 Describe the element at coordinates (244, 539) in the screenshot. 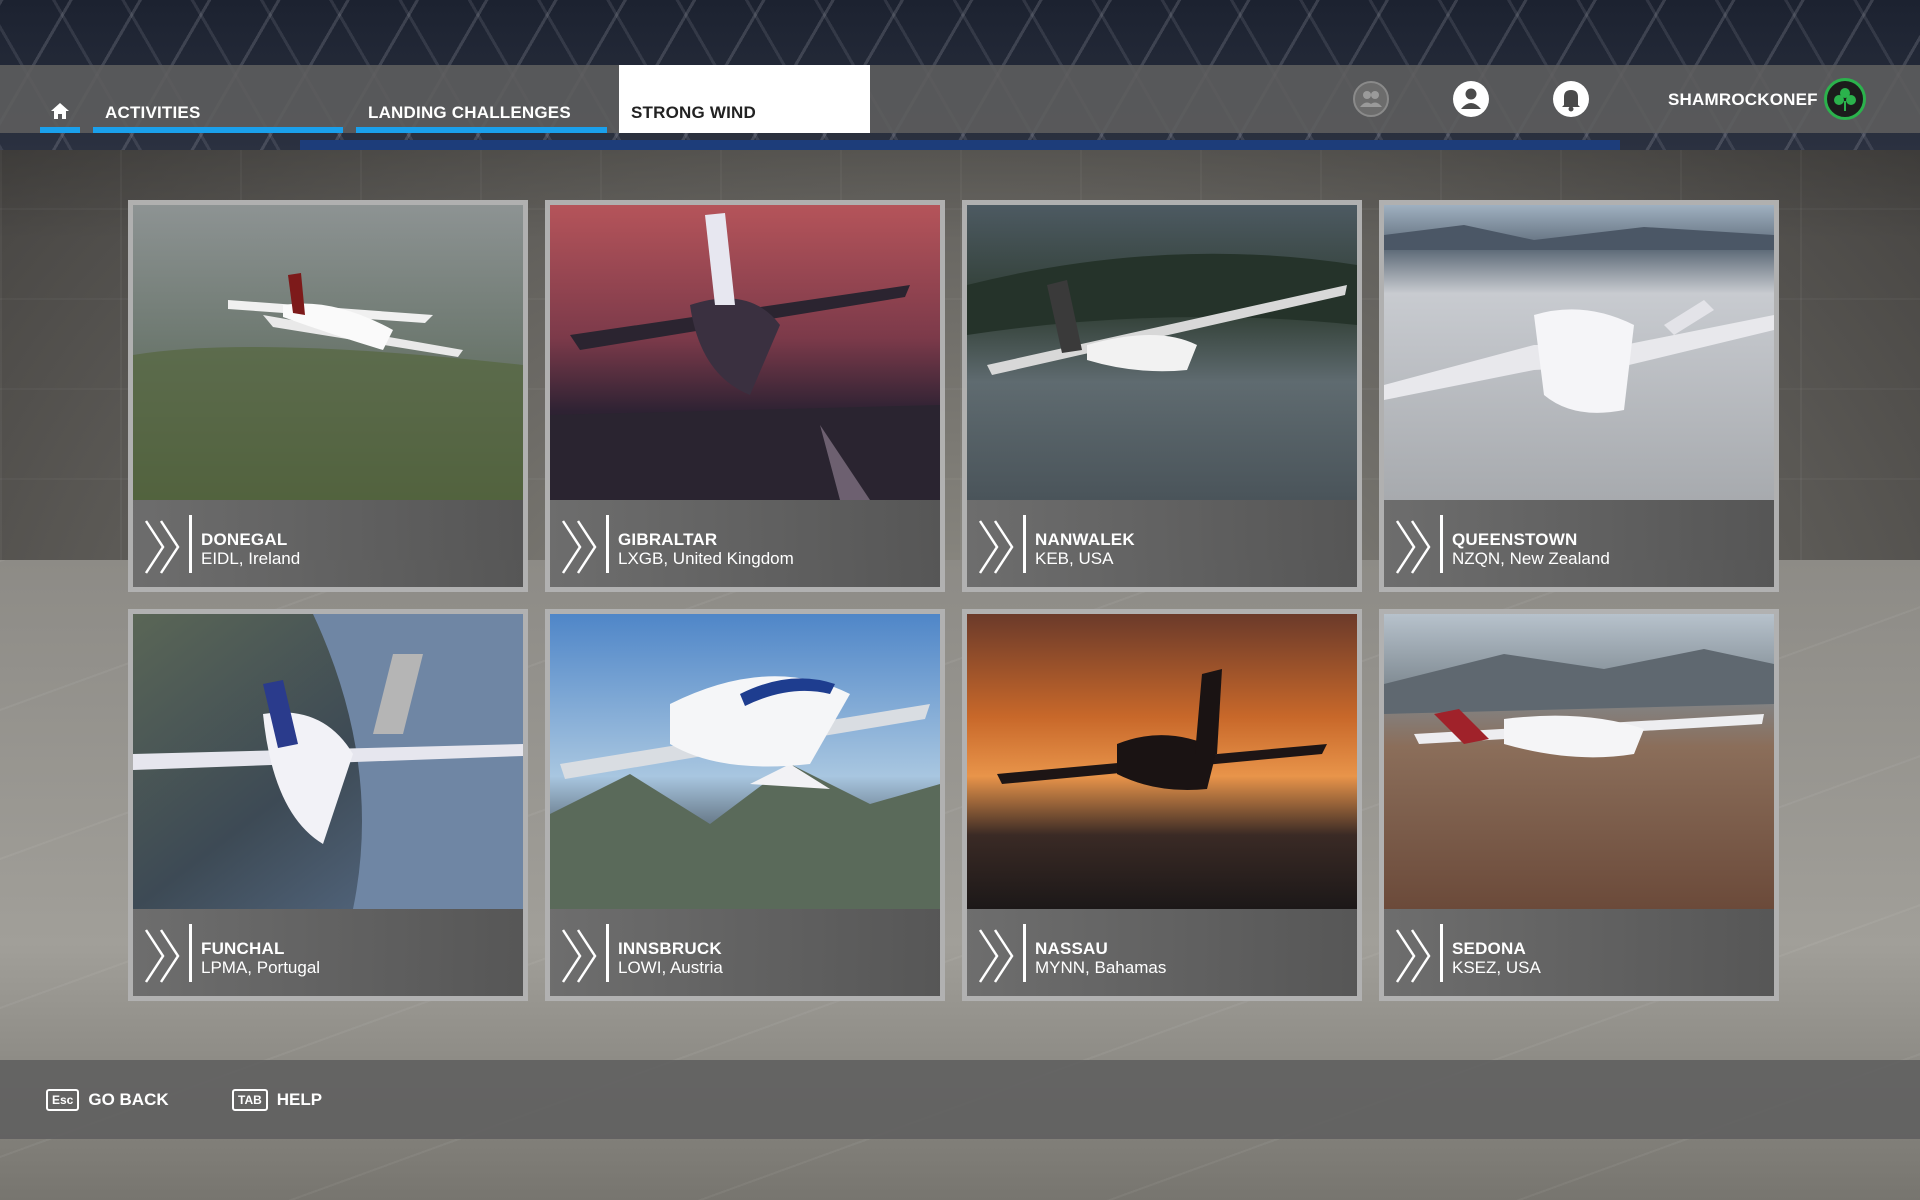

I see `card-city: DONEGAL` at that location.